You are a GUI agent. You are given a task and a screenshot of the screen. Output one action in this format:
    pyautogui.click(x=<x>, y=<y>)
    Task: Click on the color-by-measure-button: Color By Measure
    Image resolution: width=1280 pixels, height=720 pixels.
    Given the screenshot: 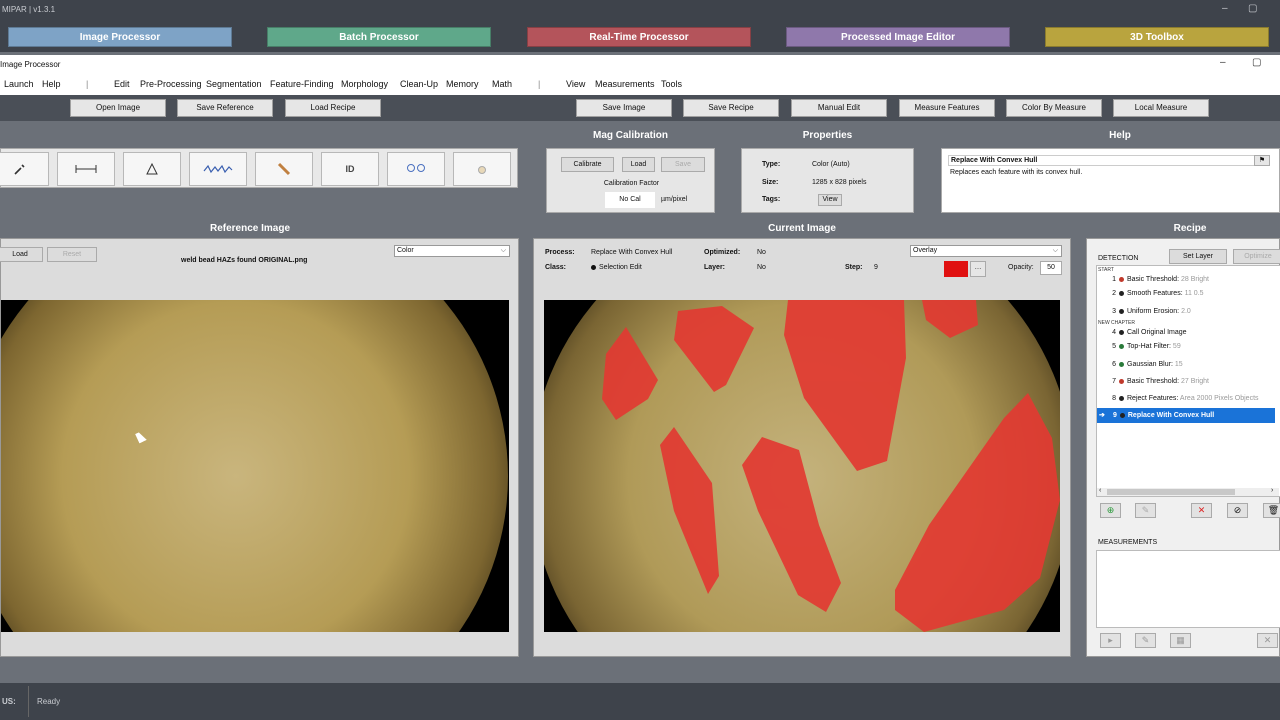 What is the action you would take?
    pyautogui.click(x=1054, y=108)
    